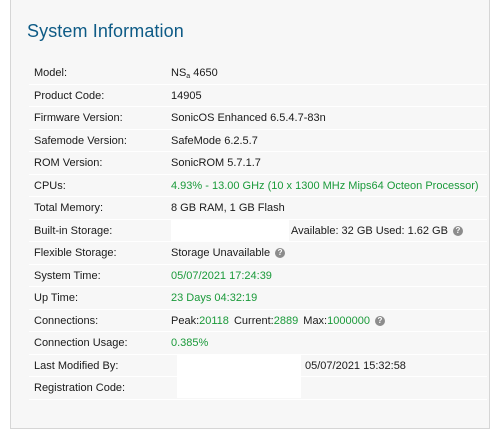 This screenshot has width=491, height=430. Describe the element at coordinates (214, 298) in the screenshot. I see `uptime-value: 23 Days 04:32:19` at that location.